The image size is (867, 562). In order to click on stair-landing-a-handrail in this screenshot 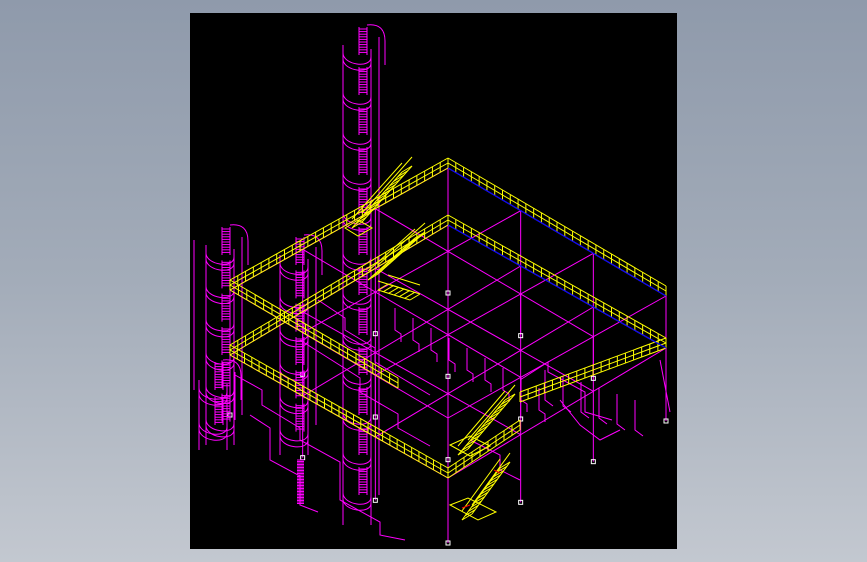, I will do `click(394, 286)`.